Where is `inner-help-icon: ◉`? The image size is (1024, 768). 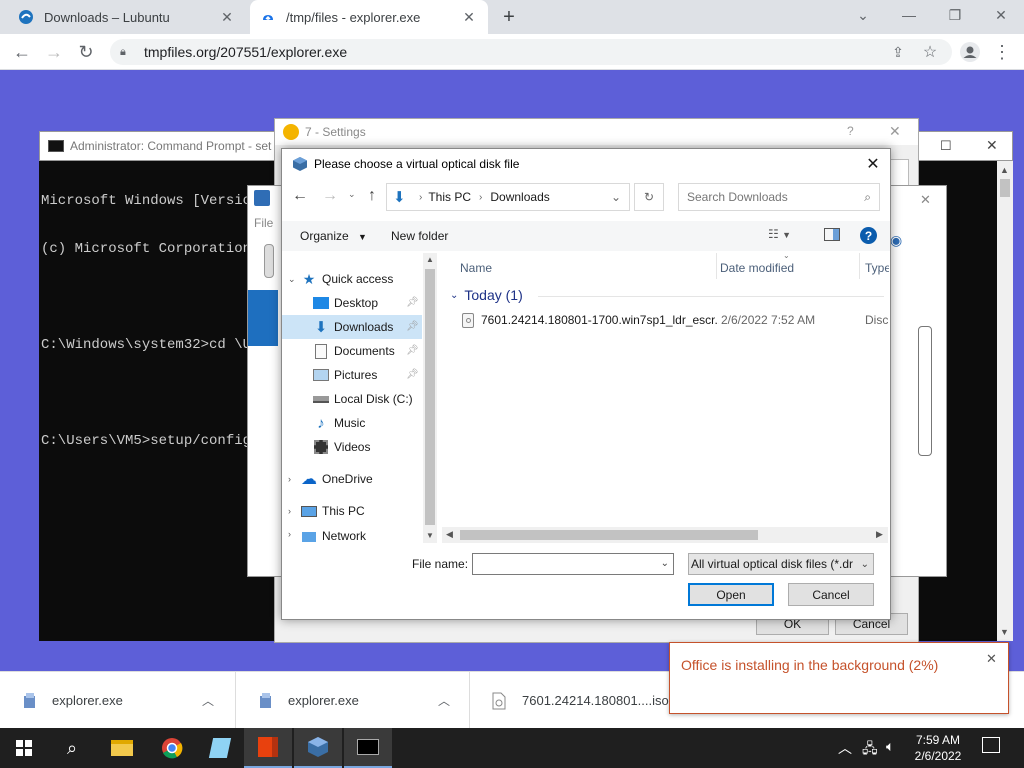 inner-help-icon: ◉ is located at coordinates (896, 240).